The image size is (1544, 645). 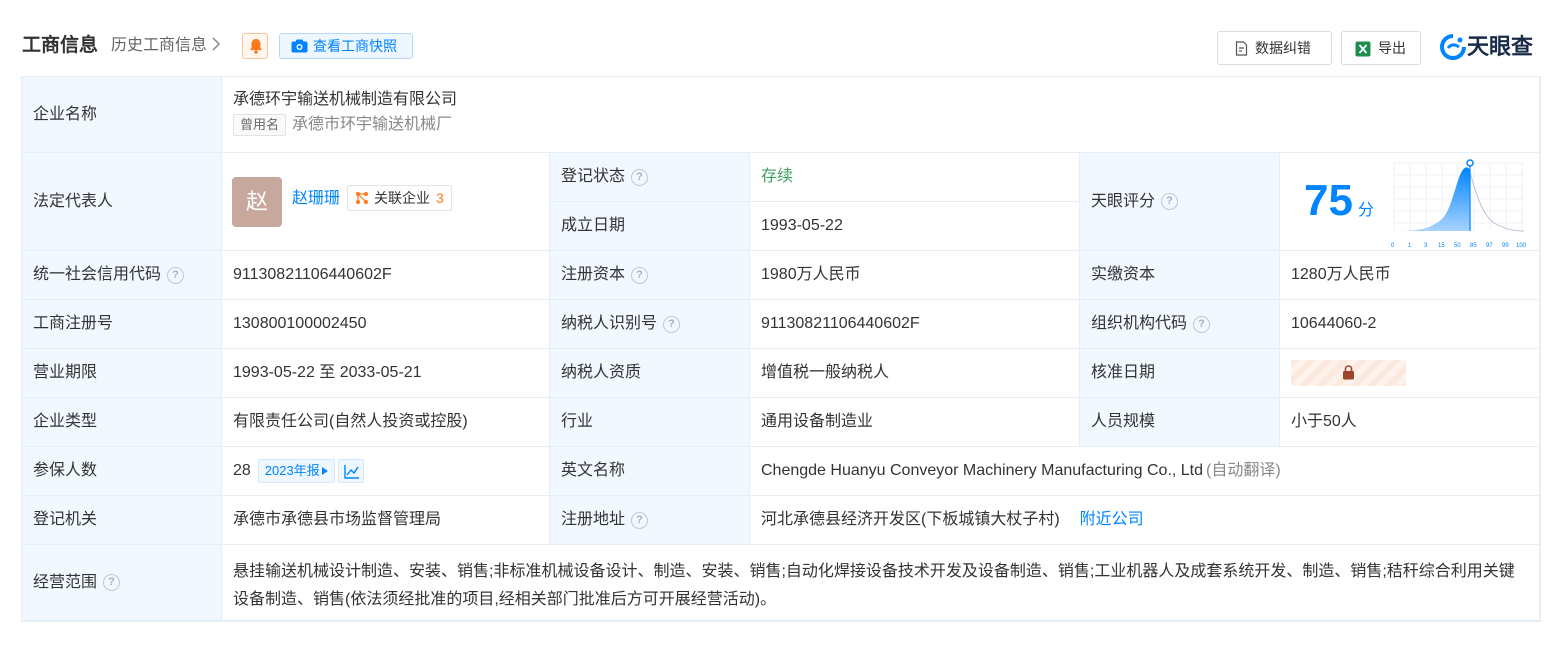 I want to click on line-chart-icon, so click(x=351, y=472).